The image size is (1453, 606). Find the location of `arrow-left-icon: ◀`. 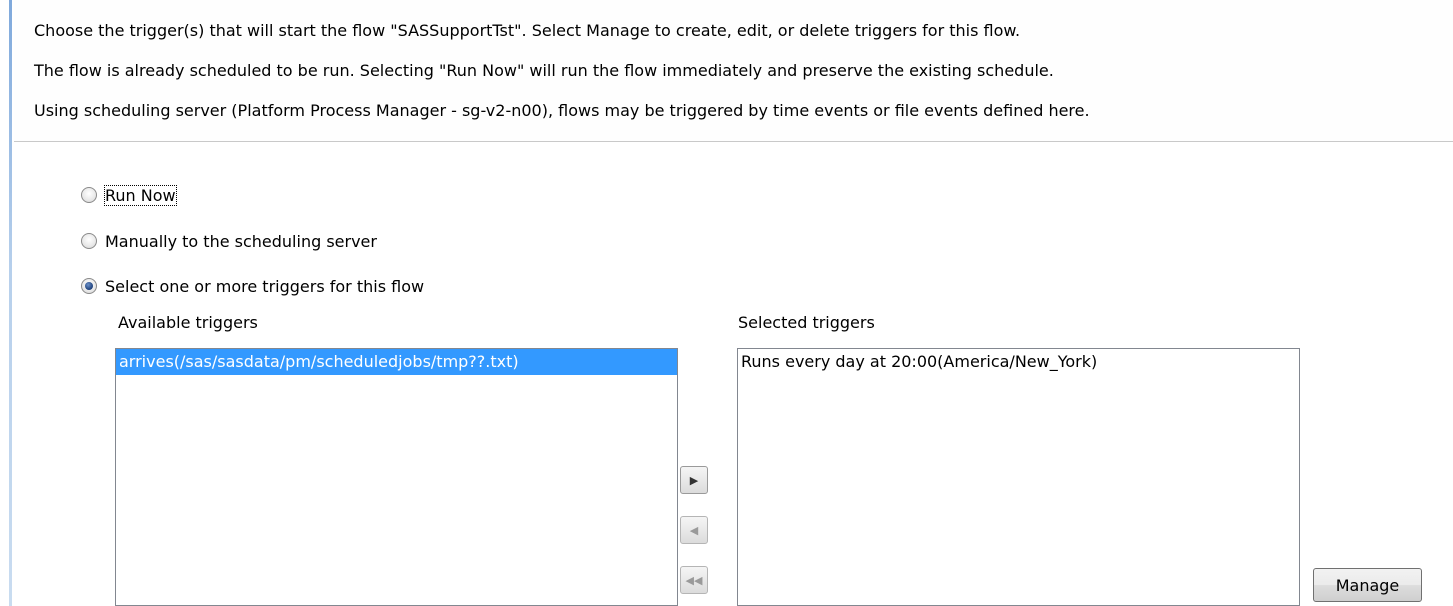

arrow-left-icon: ◀ is located at coordinates (694, 530).